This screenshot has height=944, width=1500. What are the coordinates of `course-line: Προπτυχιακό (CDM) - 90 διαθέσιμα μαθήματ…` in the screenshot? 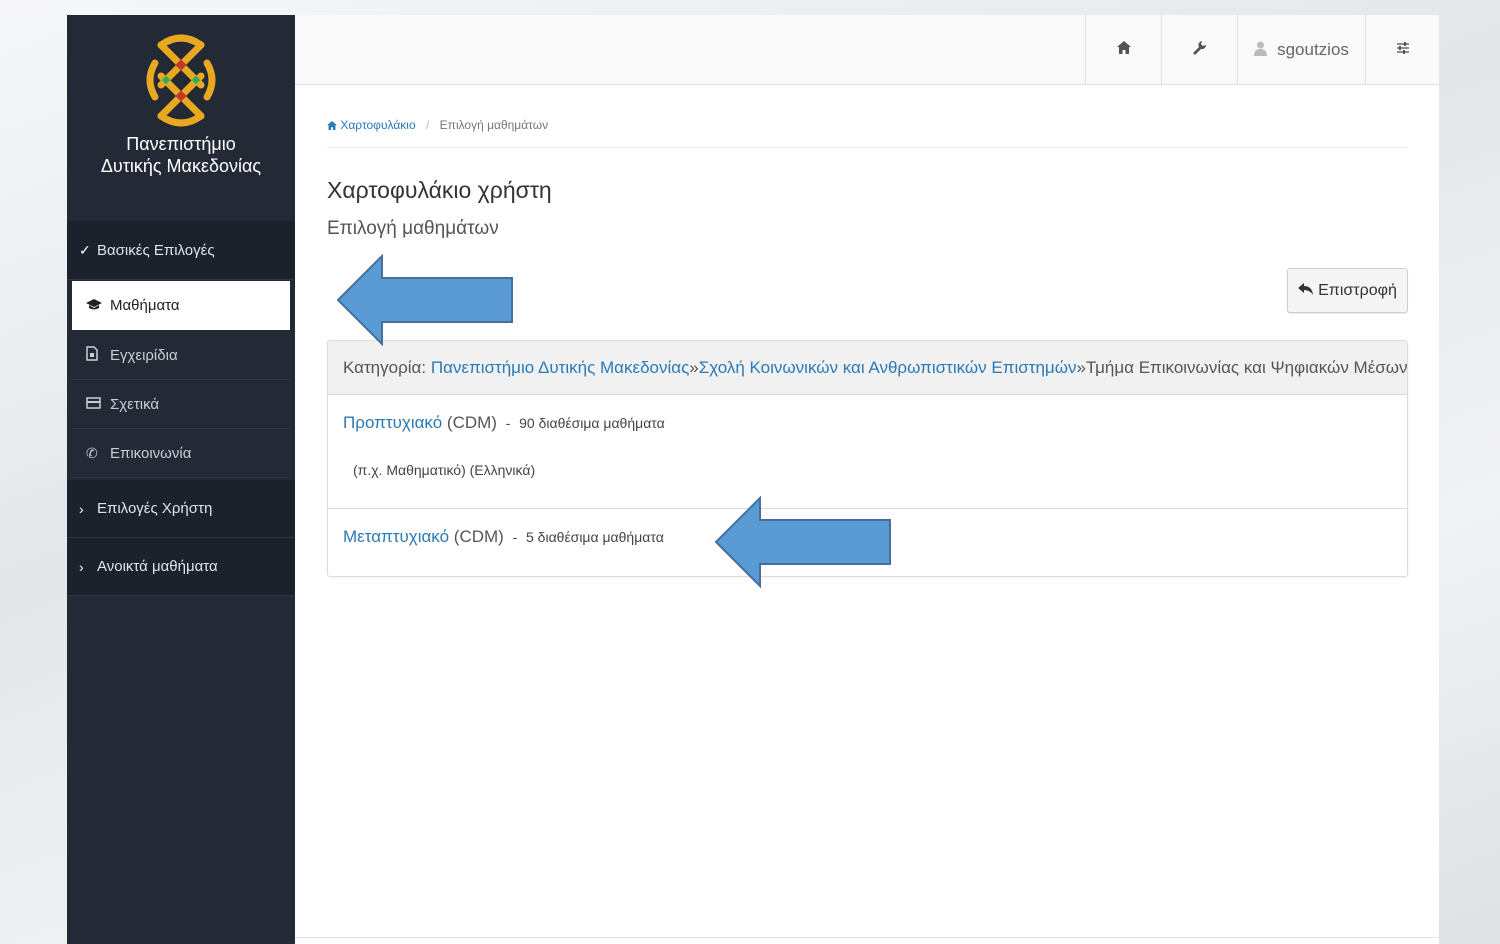 It's located at (504, 423).